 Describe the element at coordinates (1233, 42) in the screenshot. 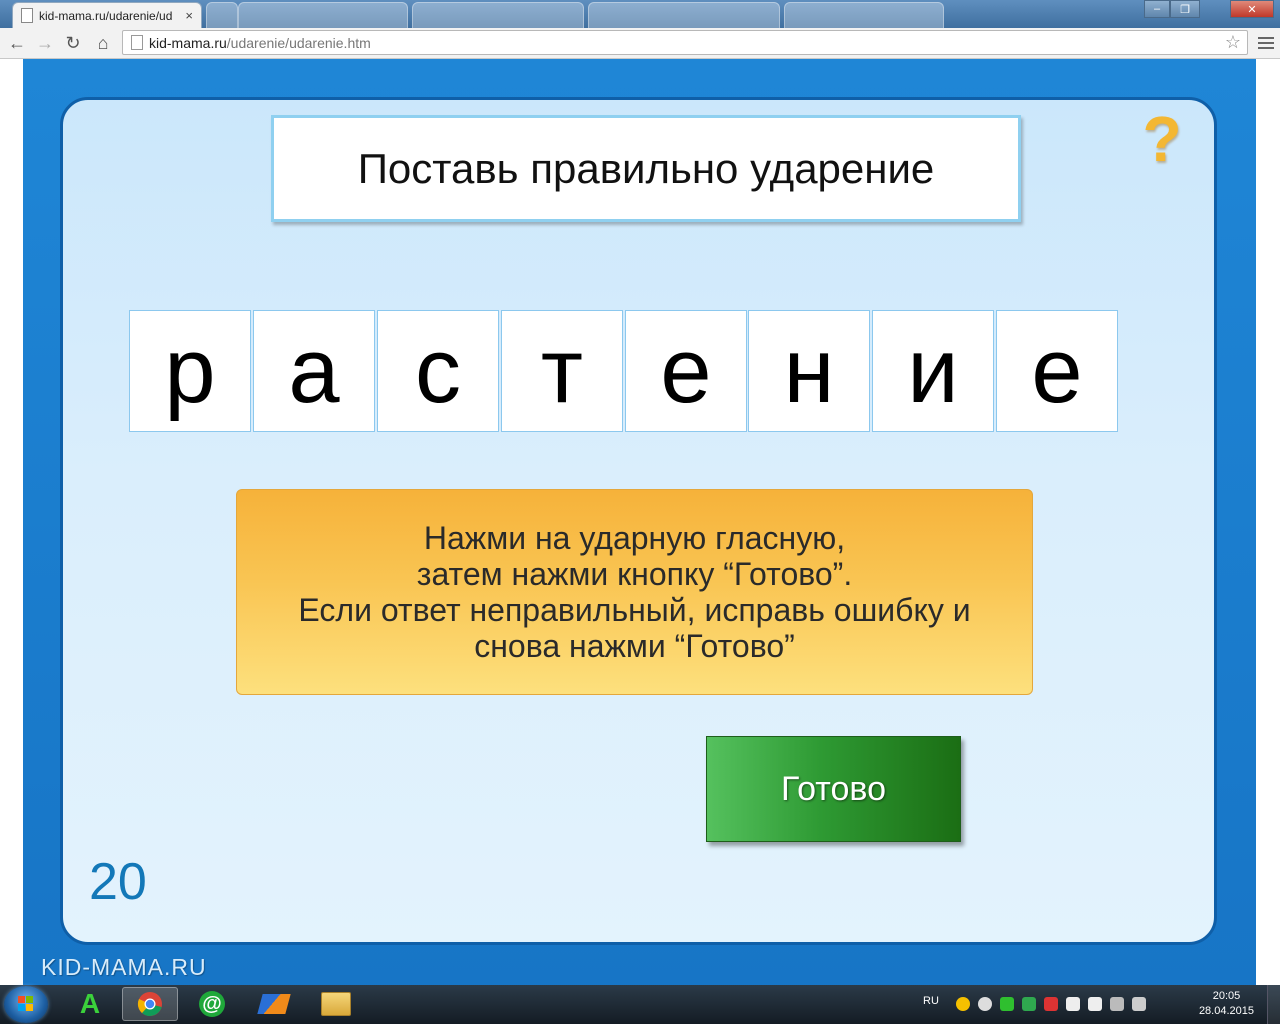

I see `bookmark-star-icon: ☆` at that location.